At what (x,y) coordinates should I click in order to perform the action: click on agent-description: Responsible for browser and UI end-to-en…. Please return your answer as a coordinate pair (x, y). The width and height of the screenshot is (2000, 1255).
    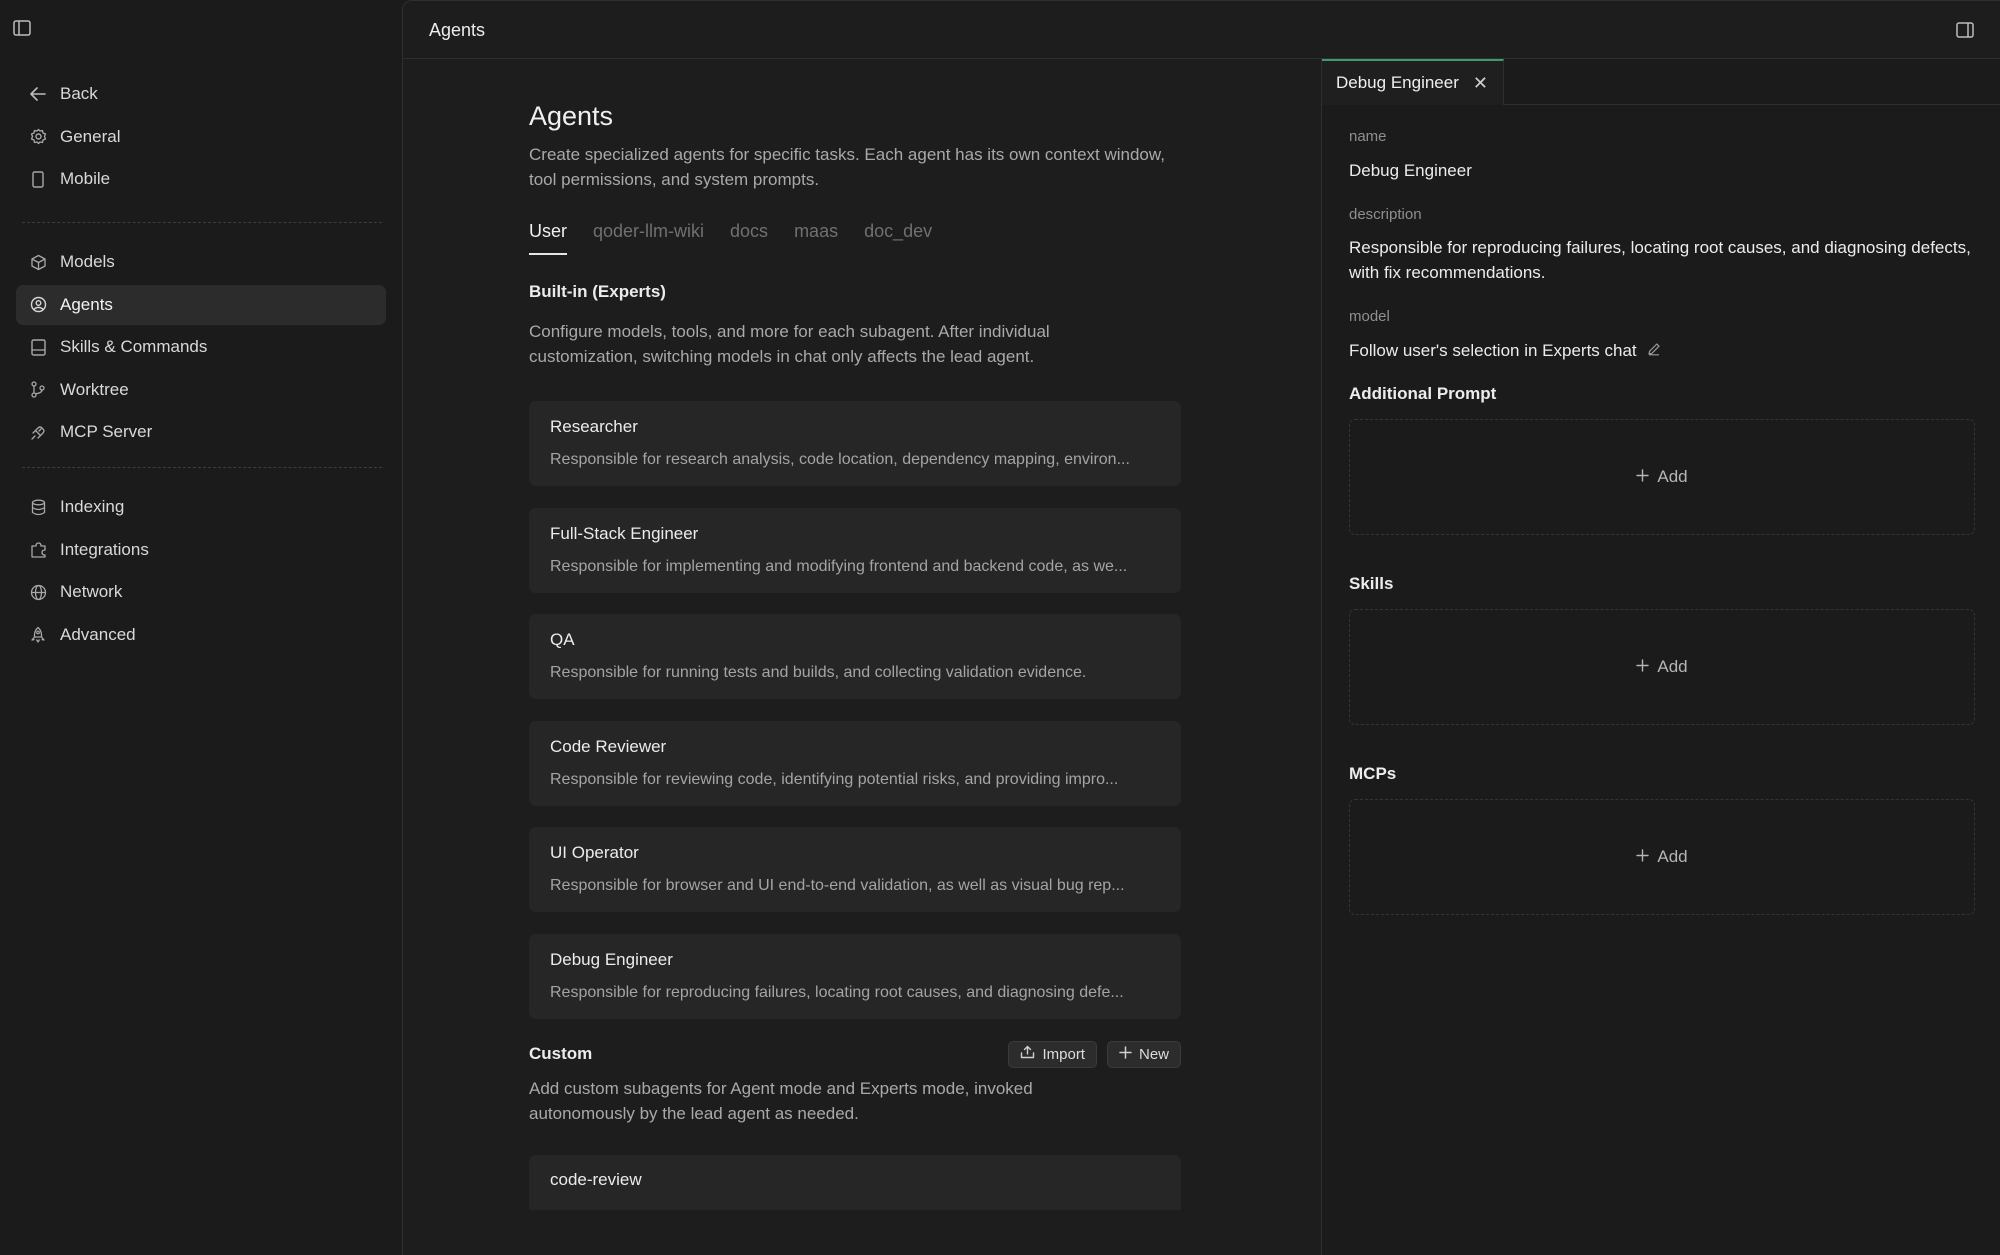
    Looking at the image, I should click on (837, 885).